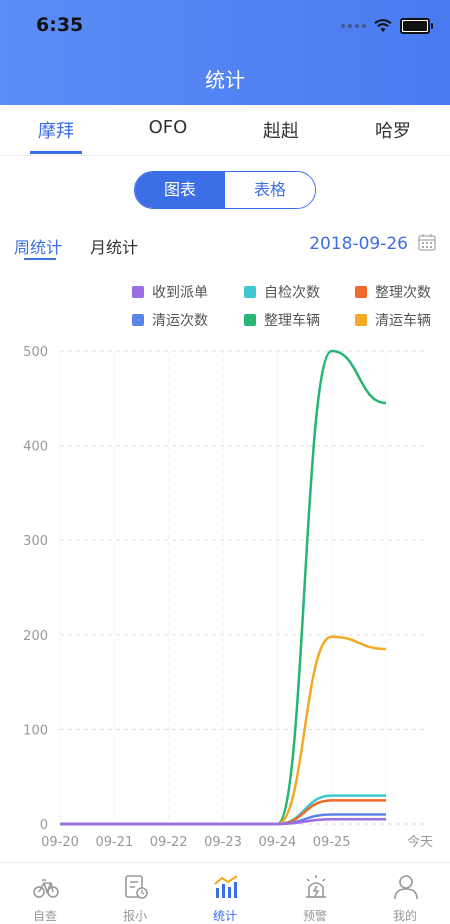 The image size is (450, 924). What do you see at coordinates (46, 888) in the screenshot?
I see `bike-icon` at bounding box center [46, 888].